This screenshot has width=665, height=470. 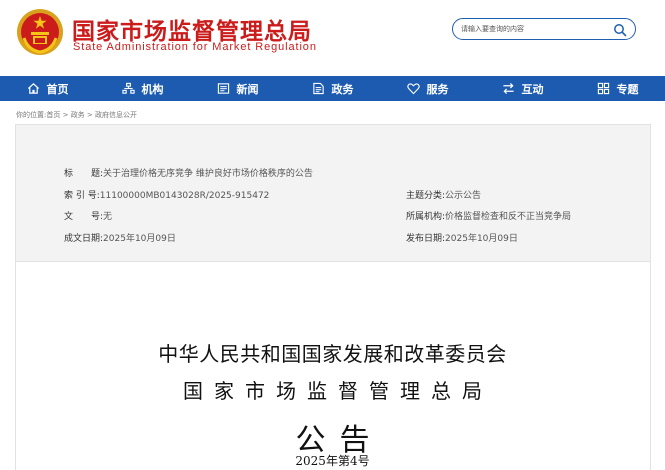 I want to click on info-title-row: 标 题:关于治理价格无序竞争 维护良好市场价格秩序的公告, so click(x=188, y=172).